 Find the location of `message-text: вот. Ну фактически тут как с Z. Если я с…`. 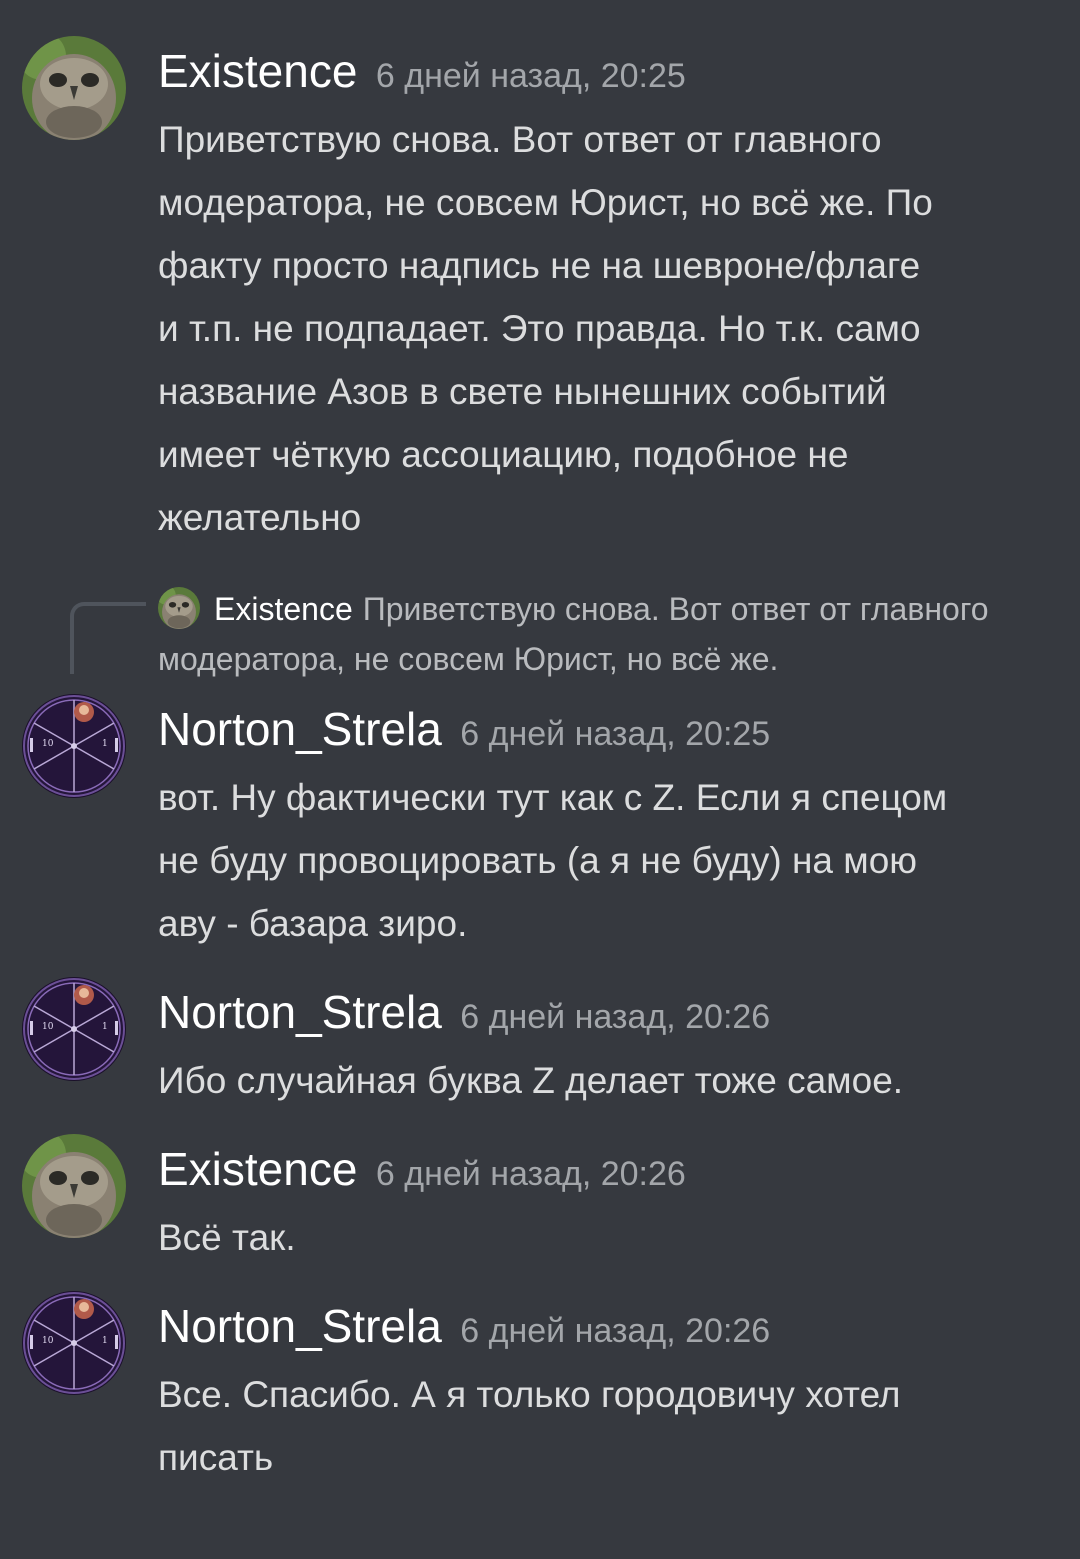

message-text: вот. Ну фактически тут как с Z. Если я с… is located at coordinates (553, 860).